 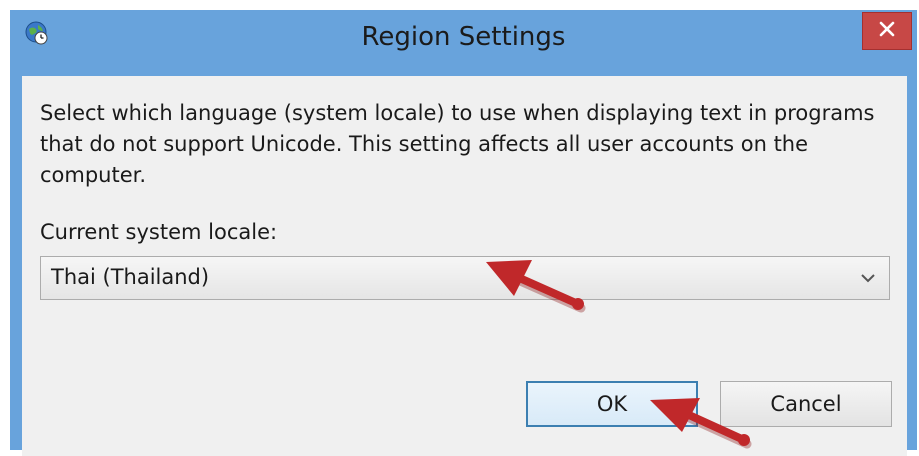 I want to click on window-title: Region Settings, so click(x=463, y=37).